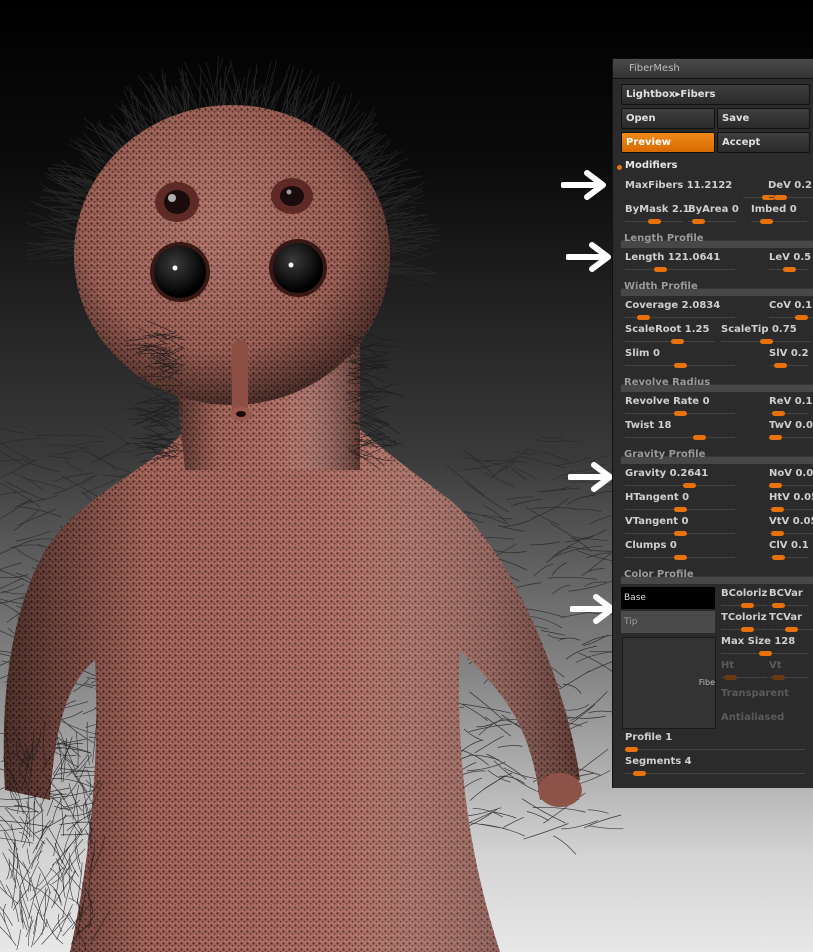 This screenshot has width=813, height=952. Describe the element at coordinates (747, 629) in the screenshot. I see `tcolorize-slider-knob` at that location.